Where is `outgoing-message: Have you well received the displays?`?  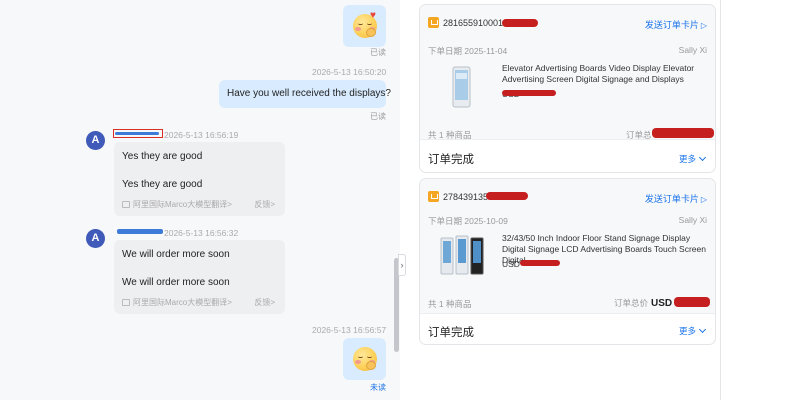 outgoing-message: Have you well received the displays? is located at coordinates (305, 94).